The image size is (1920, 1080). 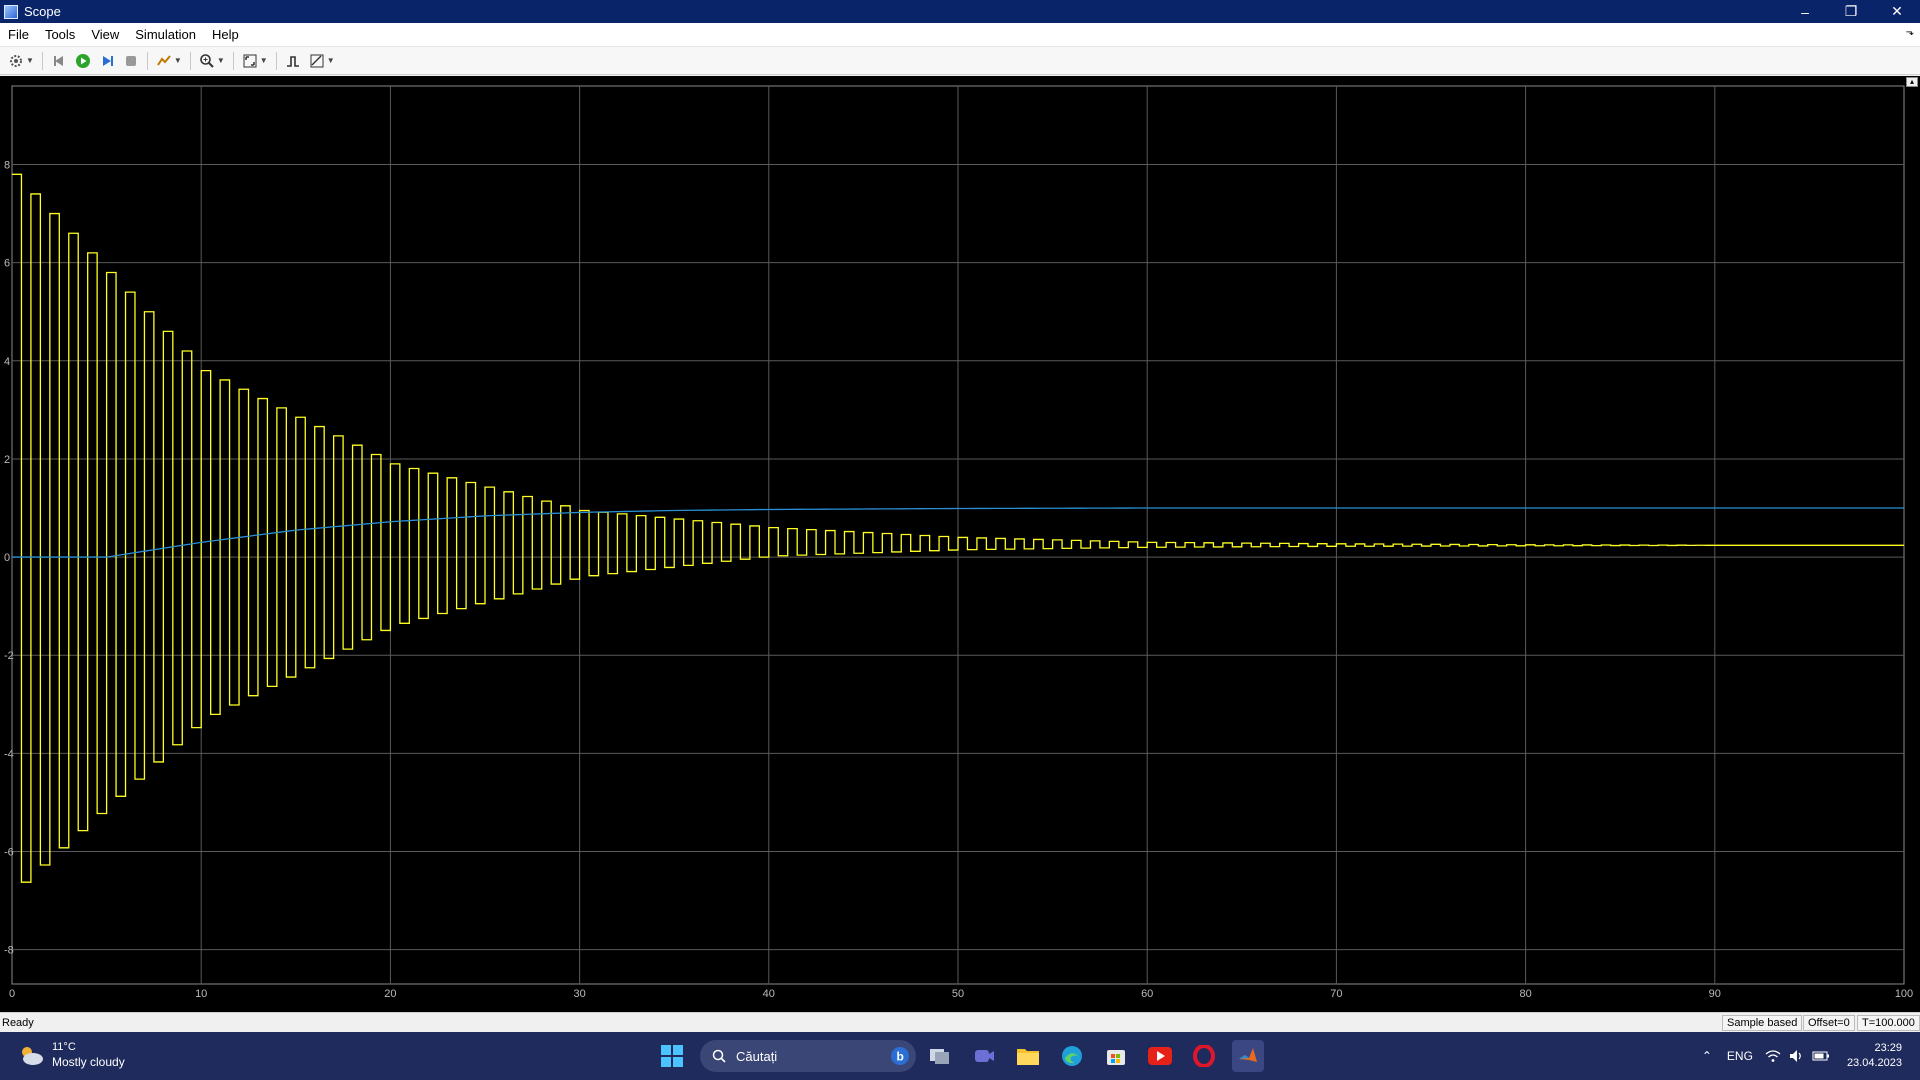 What do you see at coordinates (1874, 1063) in the screenshot?
I see `clock-date: 23.04.2023` at bounding box center [1874, 1063].